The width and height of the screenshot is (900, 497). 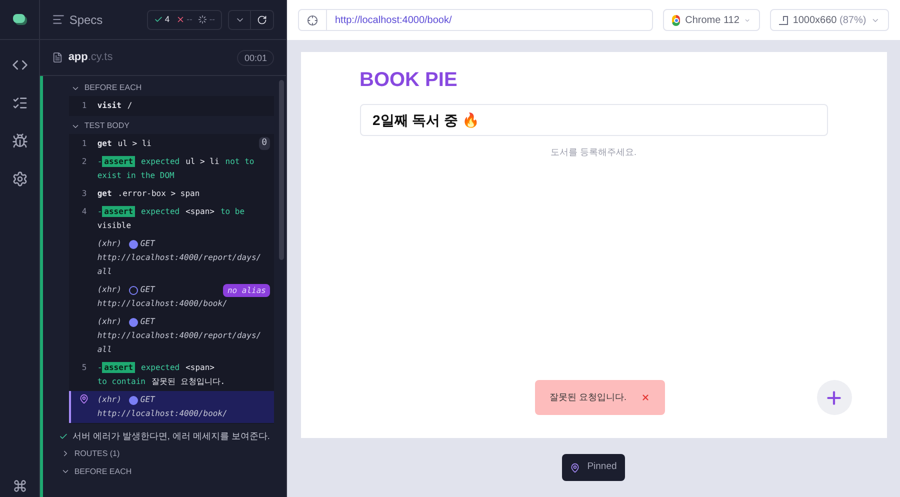 I want to click on command-name: visit, so click(x=109, y=105).